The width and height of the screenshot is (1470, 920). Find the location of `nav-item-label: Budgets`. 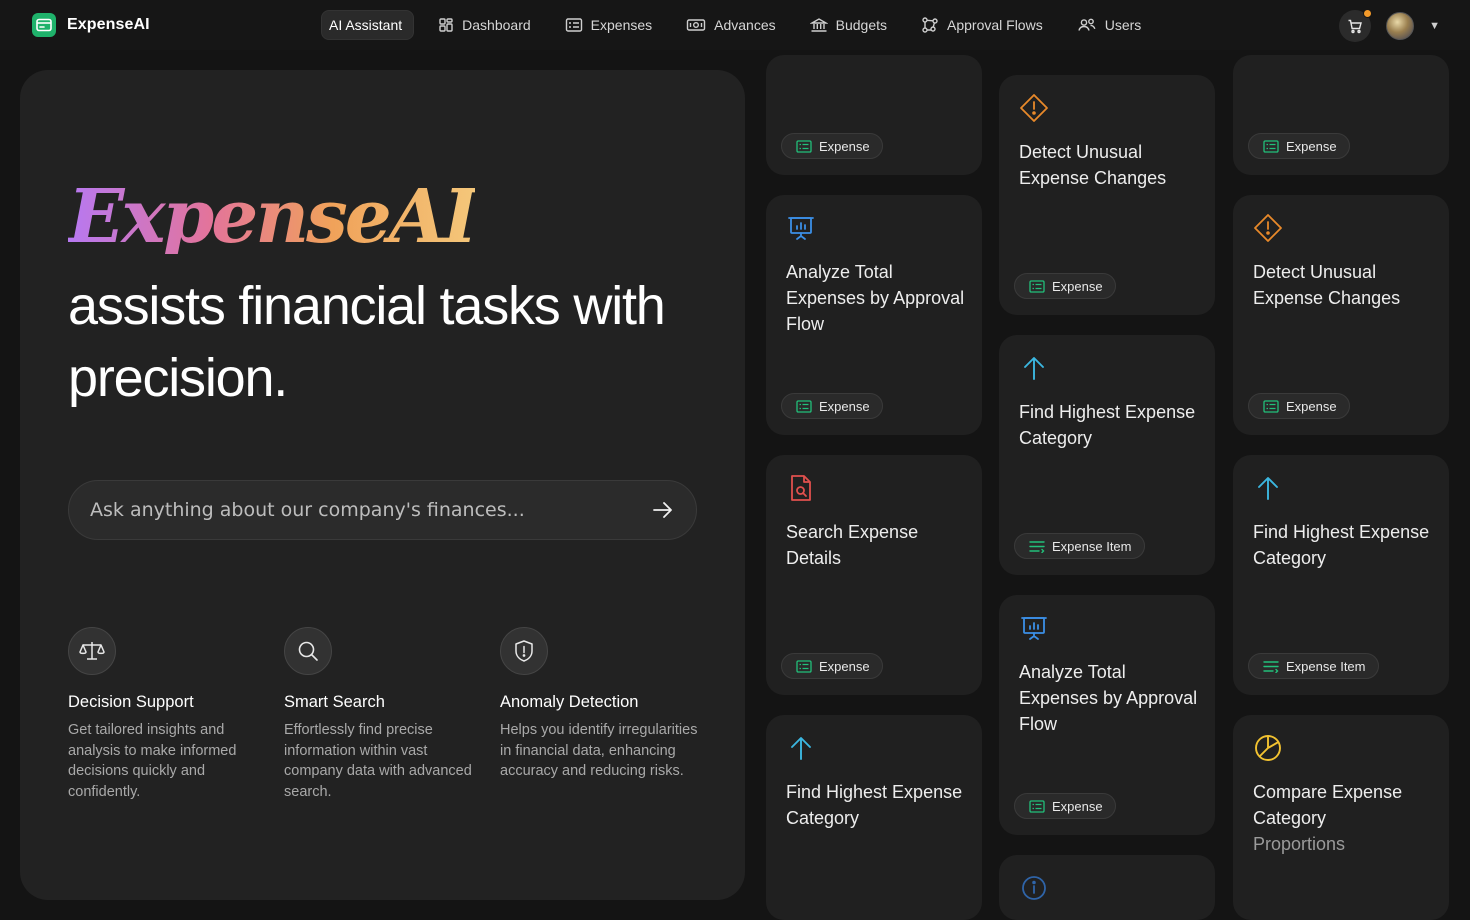

nav-item-label: Budgets is located at coordinates (861, 25).